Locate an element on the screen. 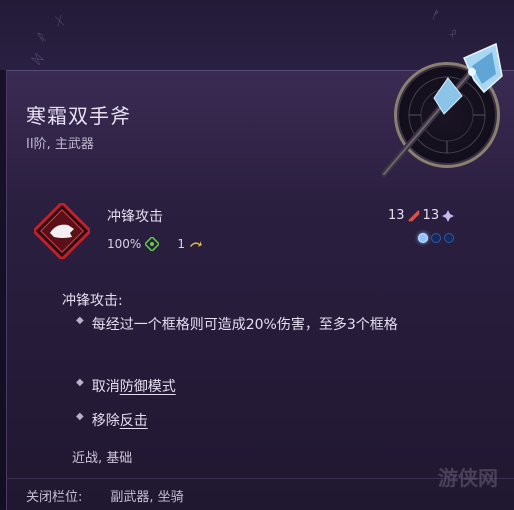 The height and width of the screenshot is (510, 514). rune-glyph: ᚱ is located at coordinates (41, 37).